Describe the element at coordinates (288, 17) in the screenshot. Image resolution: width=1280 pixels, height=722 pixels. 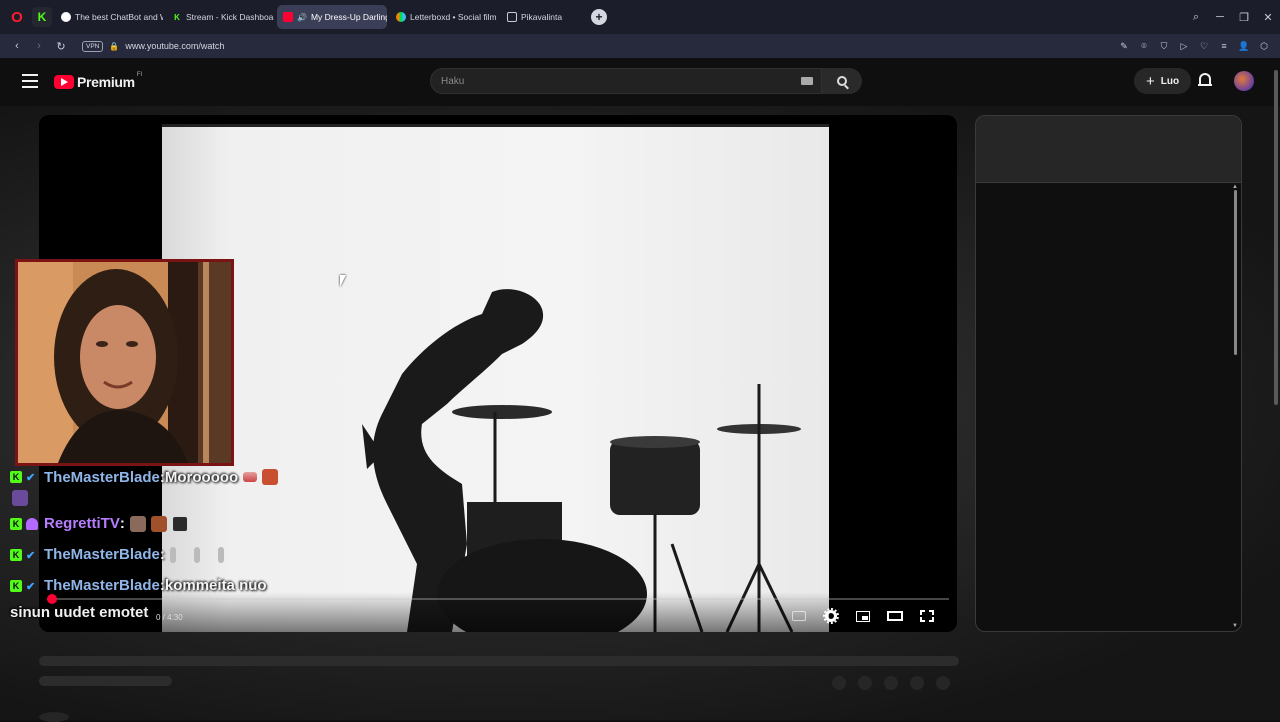
I see `youtube-favicon-icon` at that location.